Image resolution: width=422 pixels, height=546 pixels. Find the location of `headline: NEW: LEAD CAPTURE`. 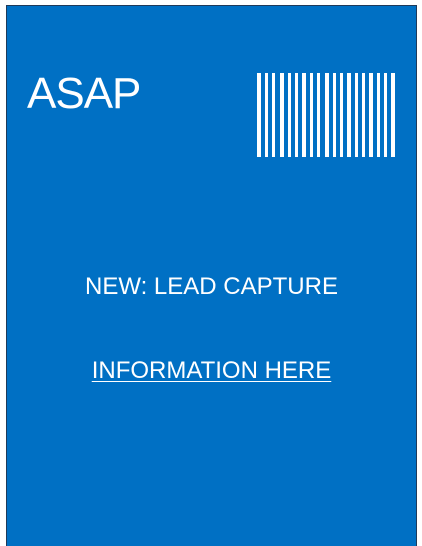

headline: NEW: LEAD CAPTURE is located at coordinates (211, 286).